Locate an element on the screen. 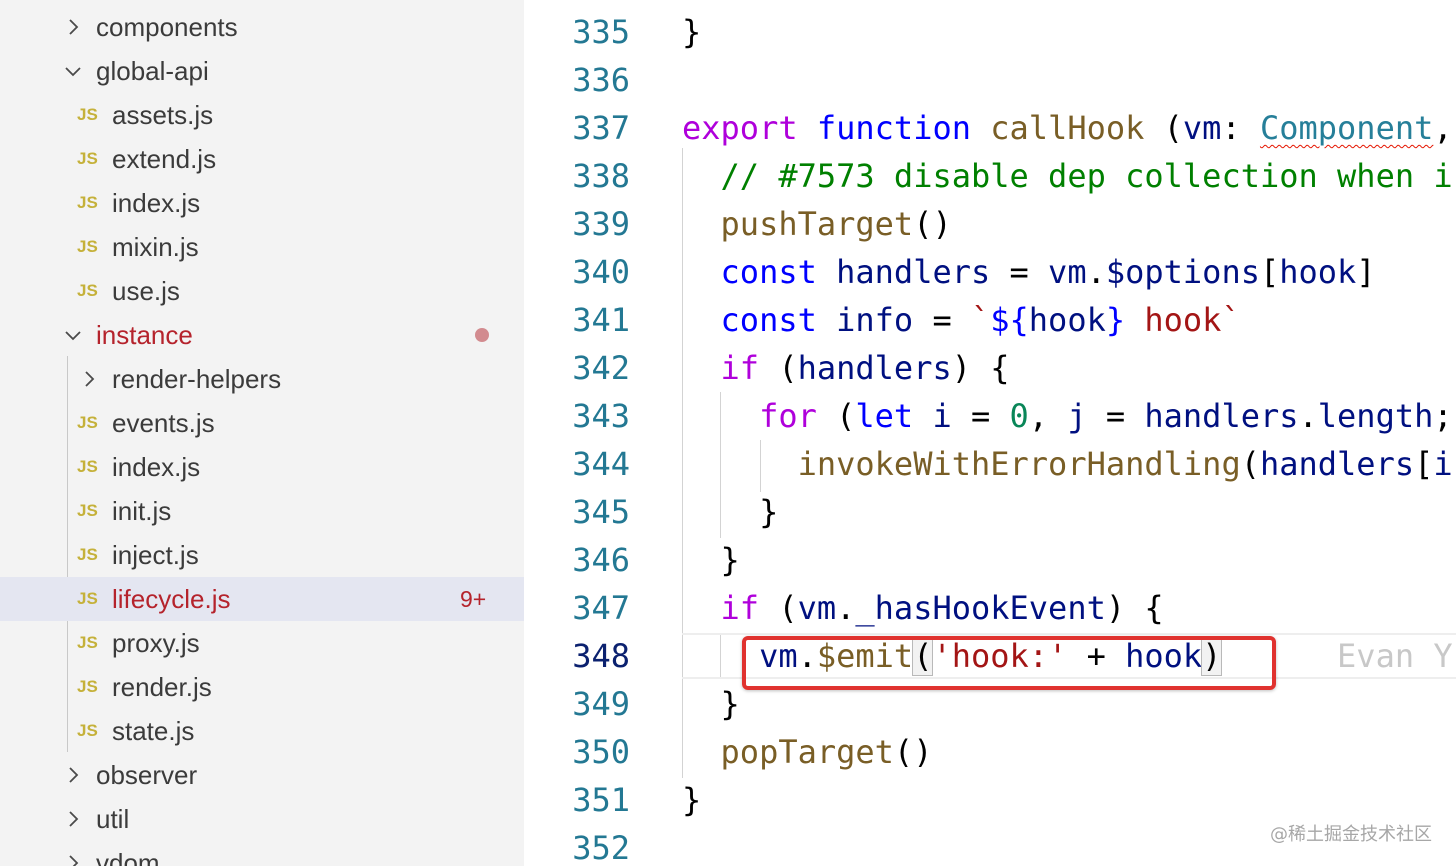  line-number: 349 is located at coordinates (601, 704).